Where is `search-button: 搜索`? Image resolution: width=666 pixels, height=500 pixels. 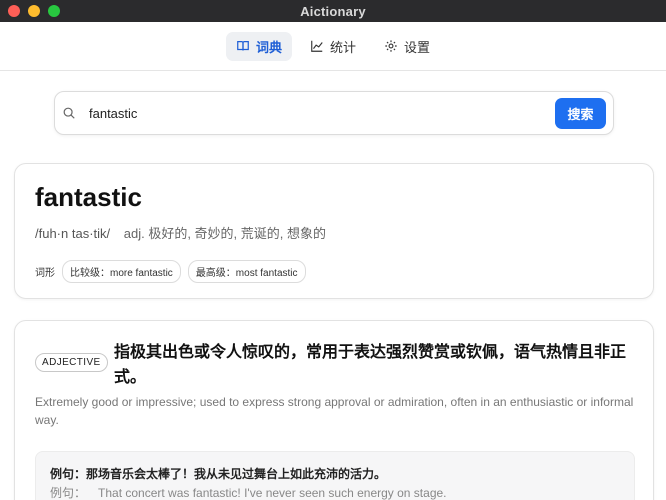
search-button: 搜索 is located at coordinates (580, 113).